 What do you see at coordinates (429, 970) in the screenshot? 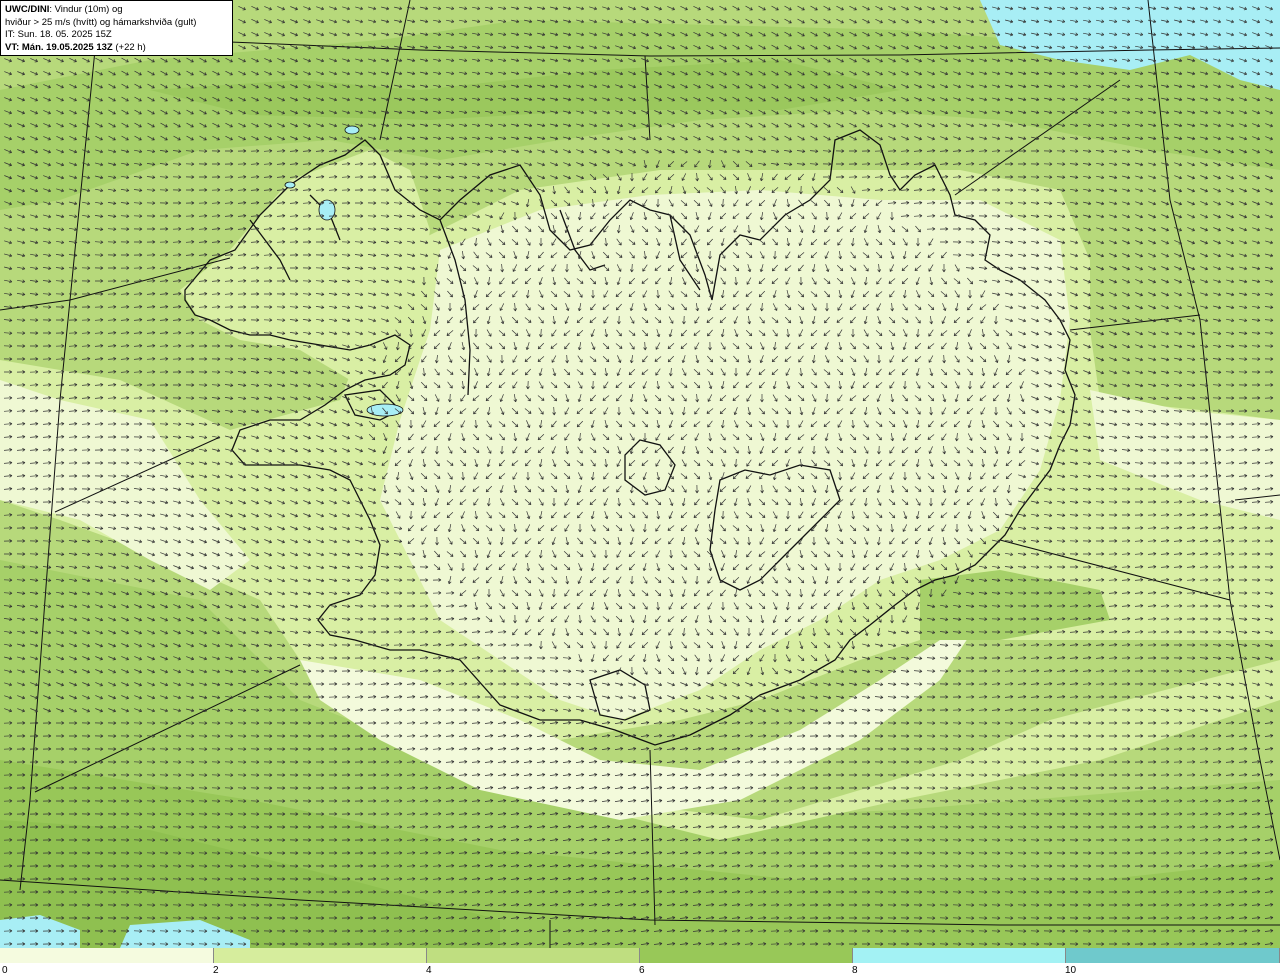
I see `legend-tick-4: 4` at bounding box center [429, 970].